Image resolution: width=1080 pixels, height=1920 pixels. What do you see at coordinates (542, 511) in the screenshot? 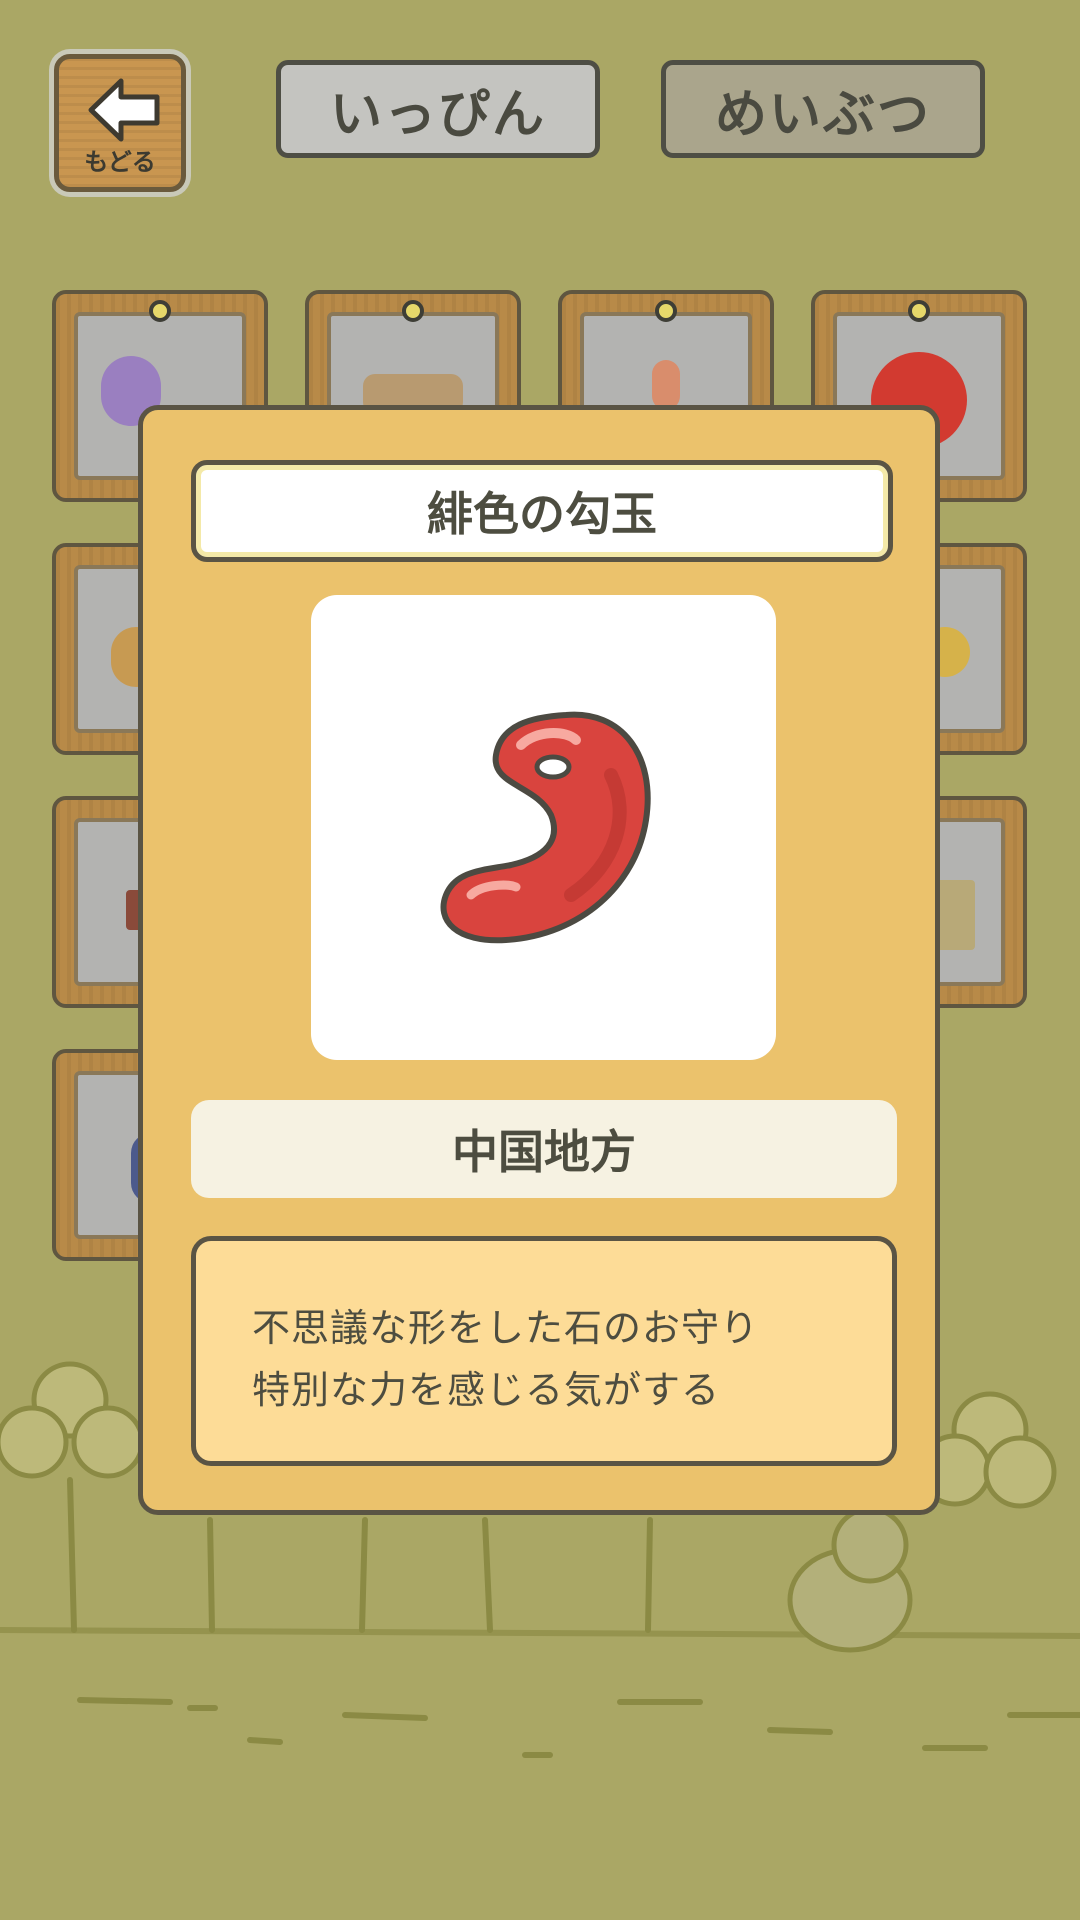
I see `item-title: 緋色の勾玉` at bounding box center [542, 511].